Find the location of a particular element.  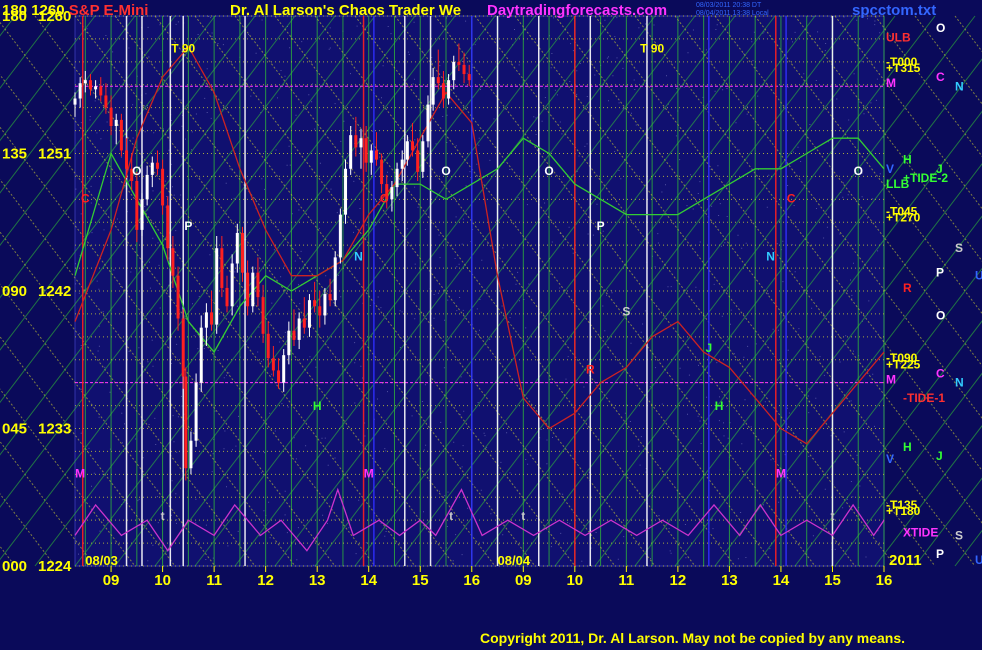

x-date-label: 08/03 is located at coordinates (101, 560).